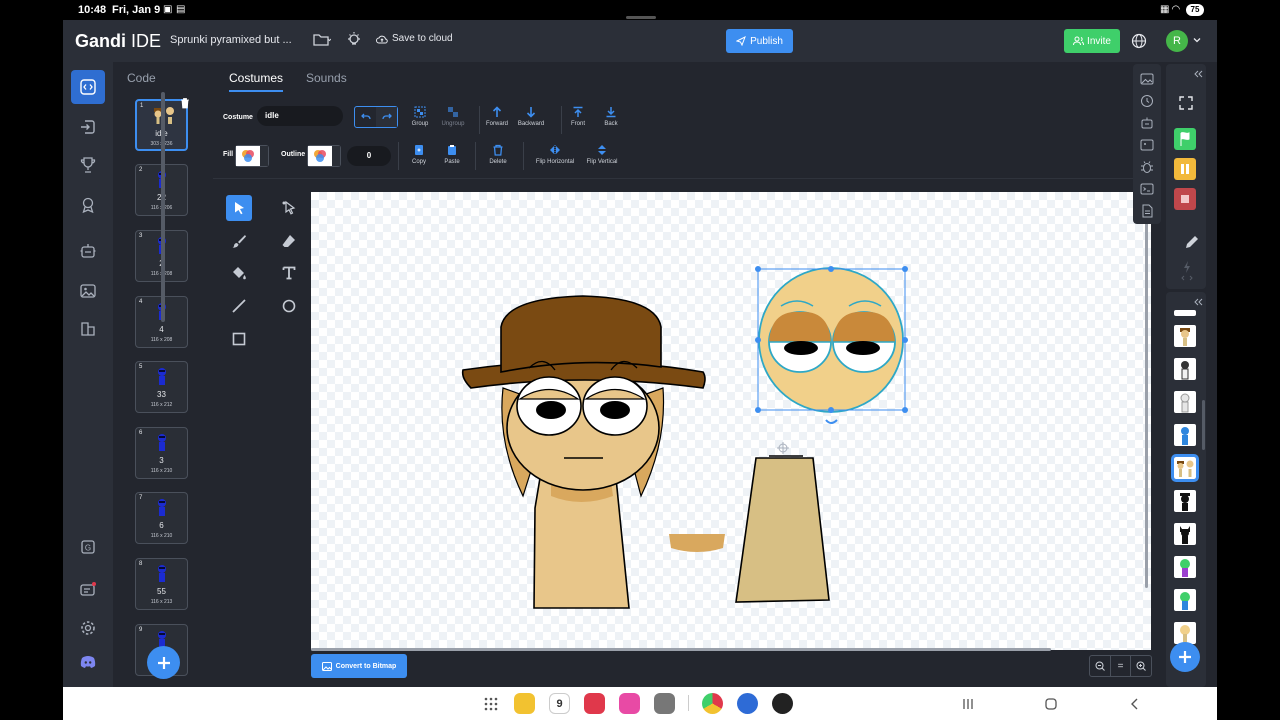  Describe the element at coordinates (369, 156) in the screenshot. I see `outline-width-input: 0` at that location.